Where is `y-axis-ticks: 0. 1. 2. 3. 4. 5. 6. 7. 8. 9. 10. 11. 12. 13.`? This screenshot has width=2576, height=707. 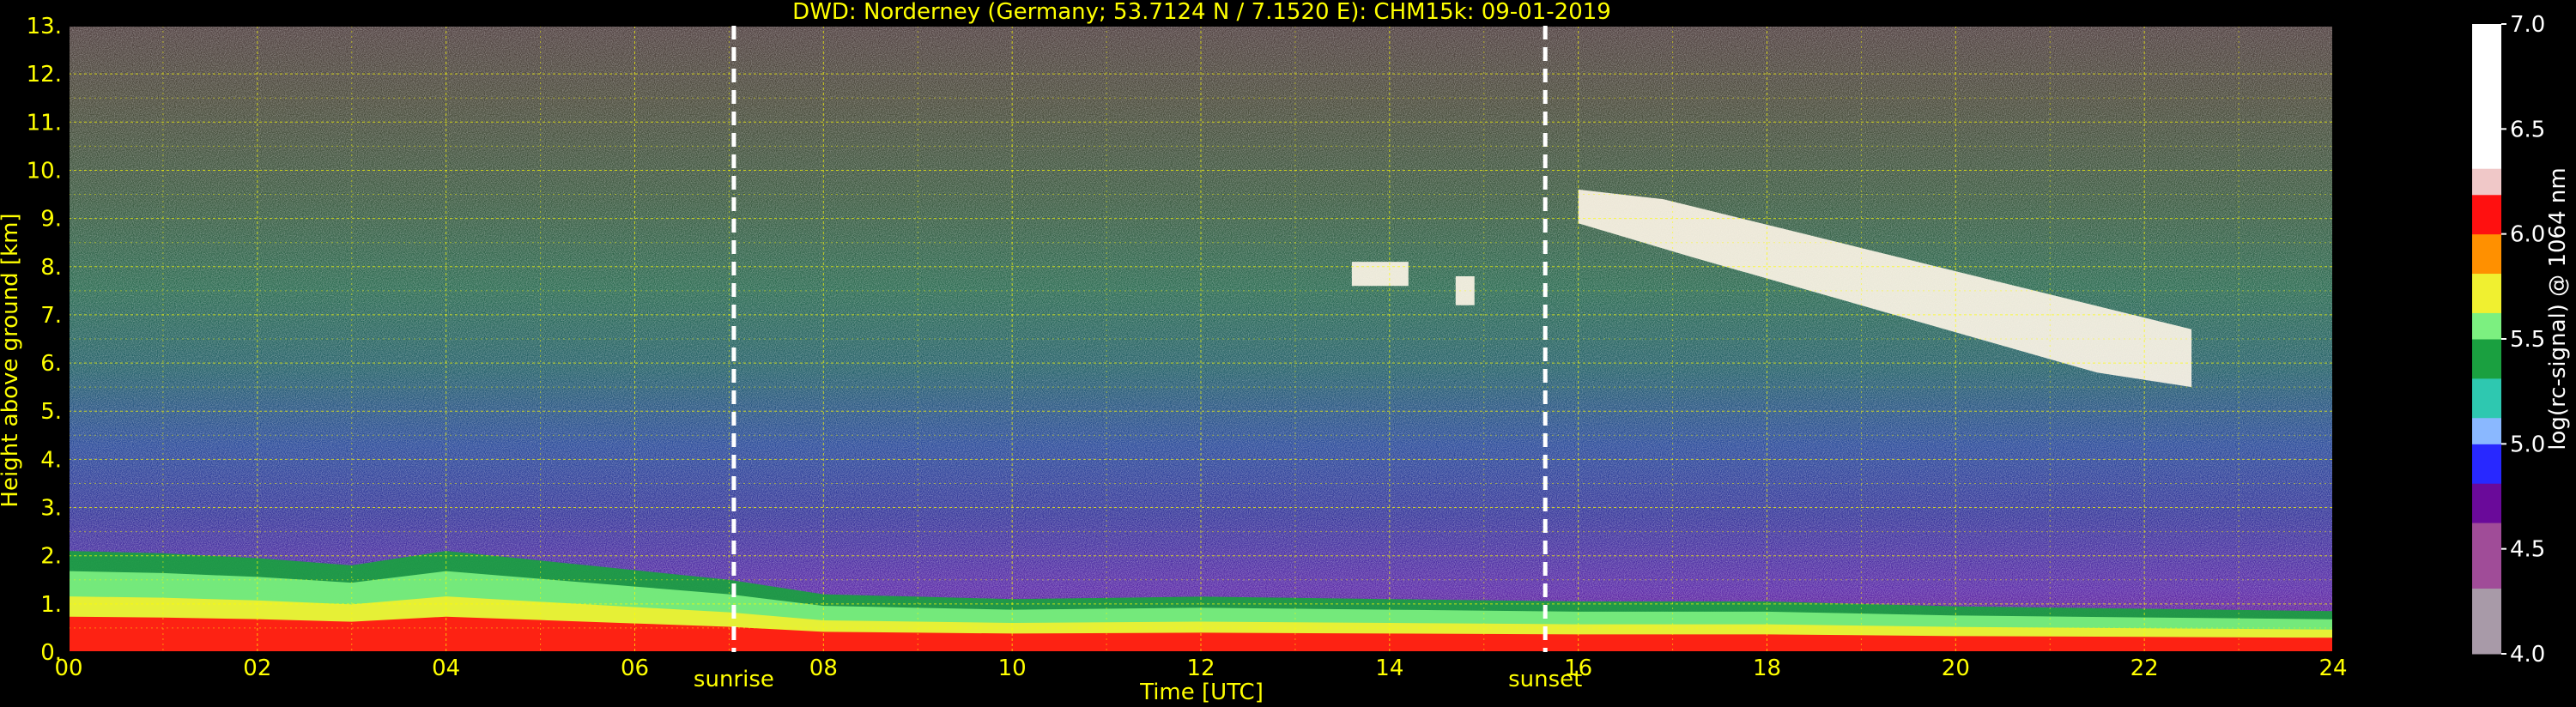 y-axis-ticks: 0. 1. 2. 3. 4. 5. 6. 7. 8. 9. 10. 11. 12. 13. is located at coordinates (44, 340).